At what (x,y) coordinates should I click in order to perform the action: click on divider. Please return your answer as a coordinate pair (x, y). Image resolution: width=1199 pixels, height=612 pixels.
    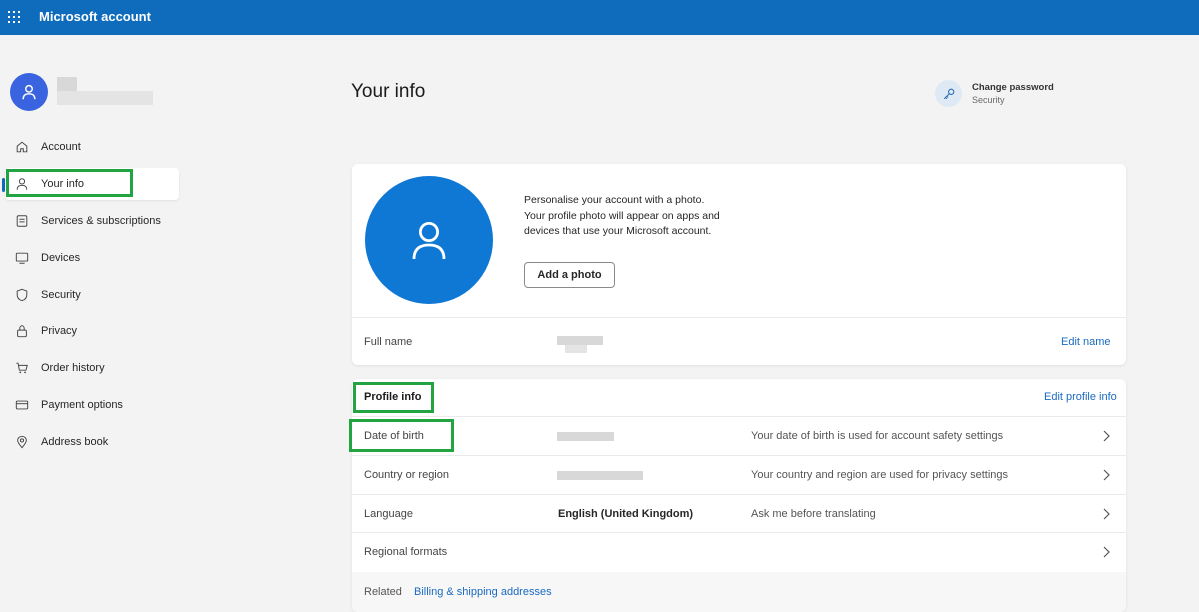
    Looking at the image, I should click on (739, 317).